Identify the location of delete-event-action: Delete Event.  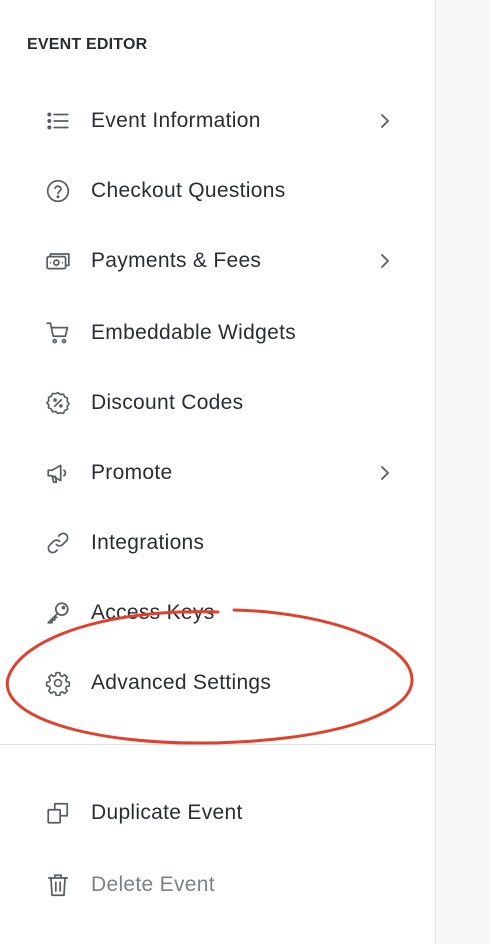
(217, 884).